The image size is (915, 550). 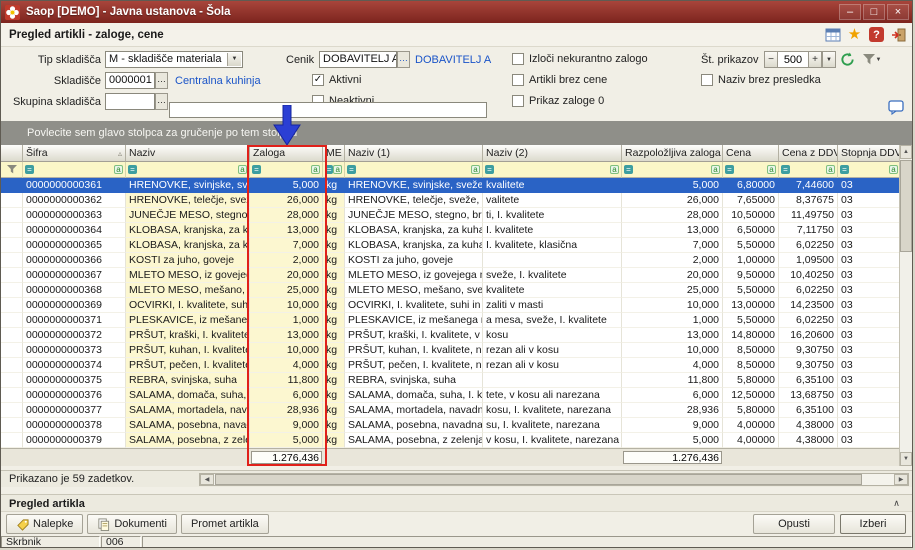 What do you see at coordinates (224, 524) in the screenshot?
I see `promet-artikla-button: Promet artikla` at bounding box center [224, 524].